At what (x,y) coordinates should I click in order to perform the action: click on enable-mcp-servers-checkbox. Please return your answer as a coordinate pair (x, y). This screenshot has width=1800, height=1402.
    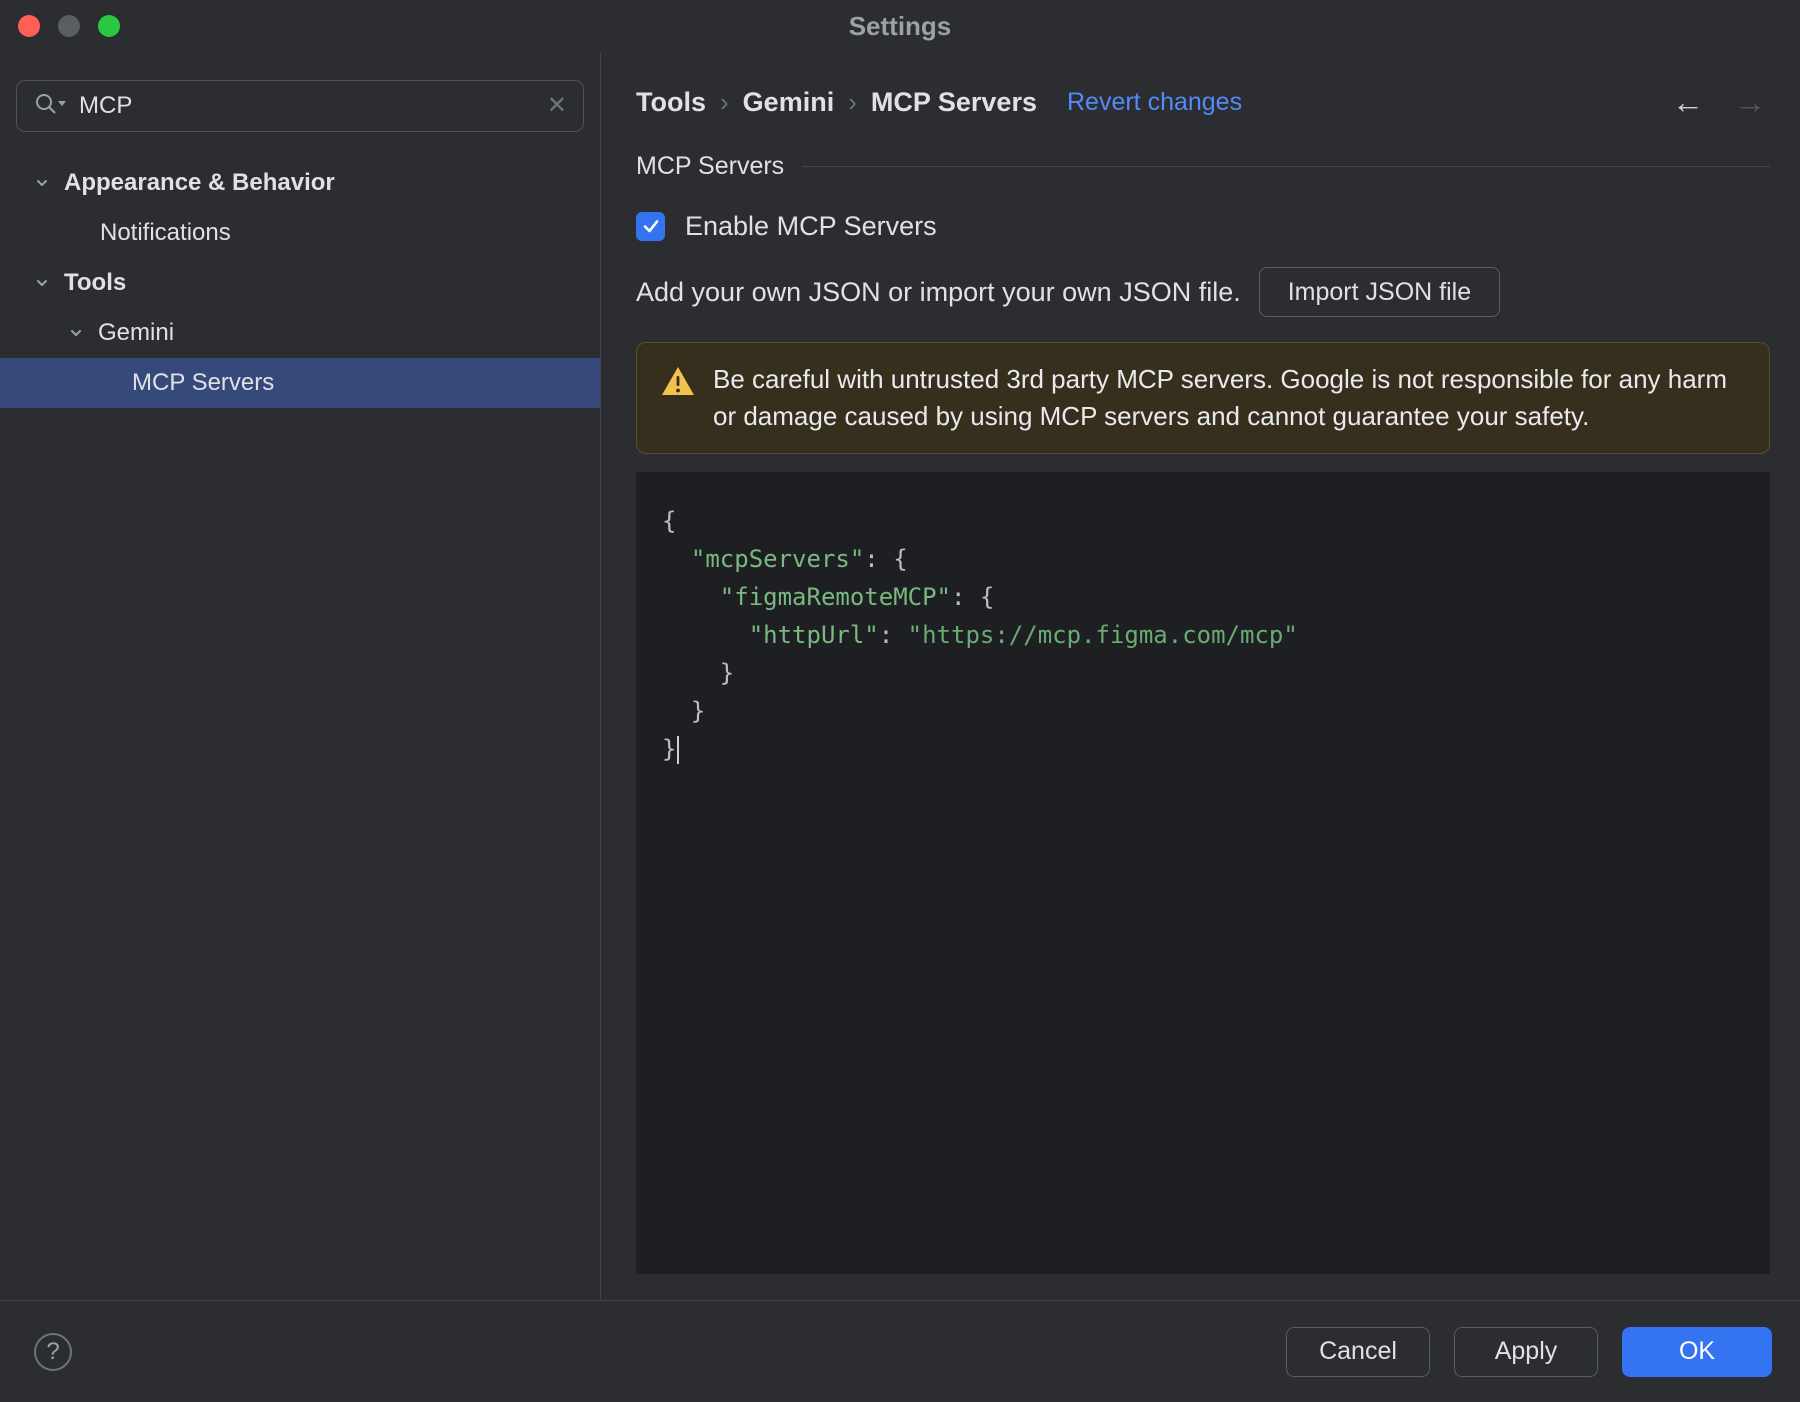
    Looking at the image, I should click on (650, 226).